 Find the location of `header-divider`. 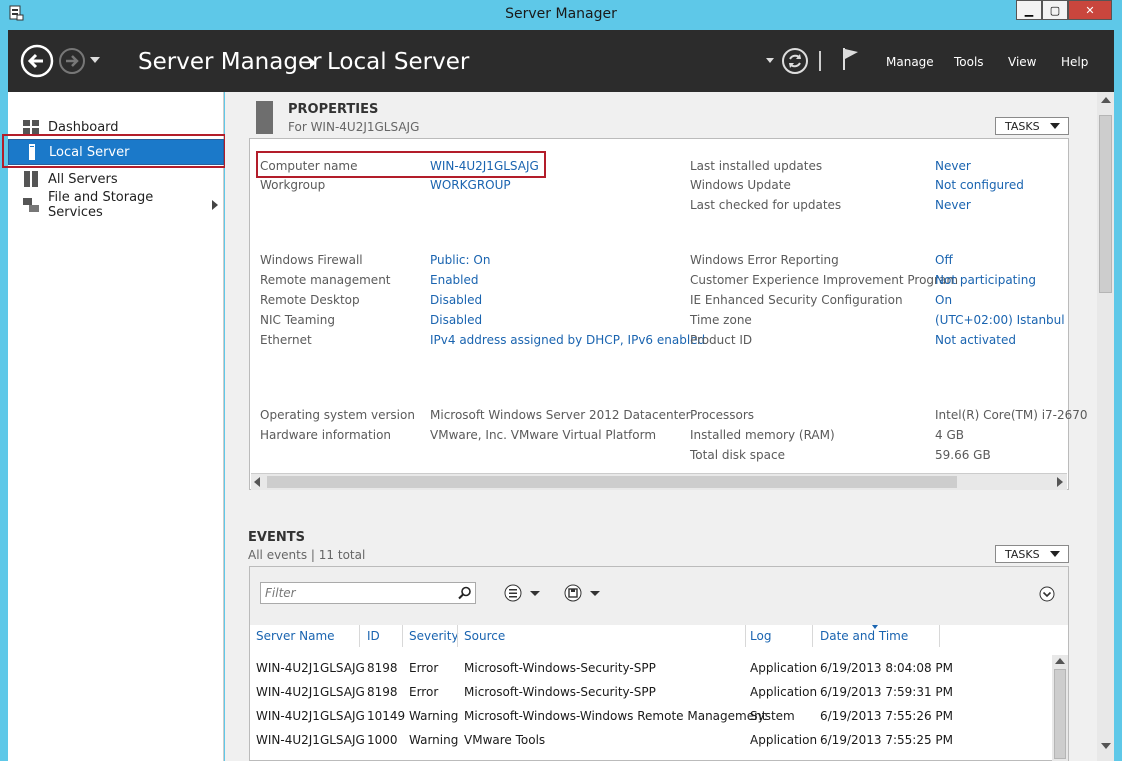

header-divider is located at coordinates (820, 61).